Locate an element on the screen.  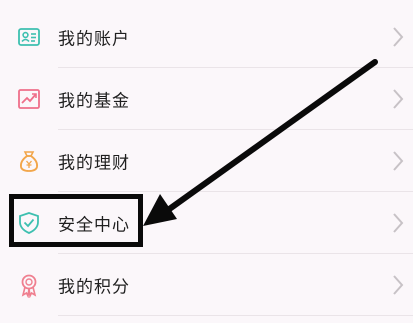
menu-item-label: 我的账户 is located at coordinates (94, 39).